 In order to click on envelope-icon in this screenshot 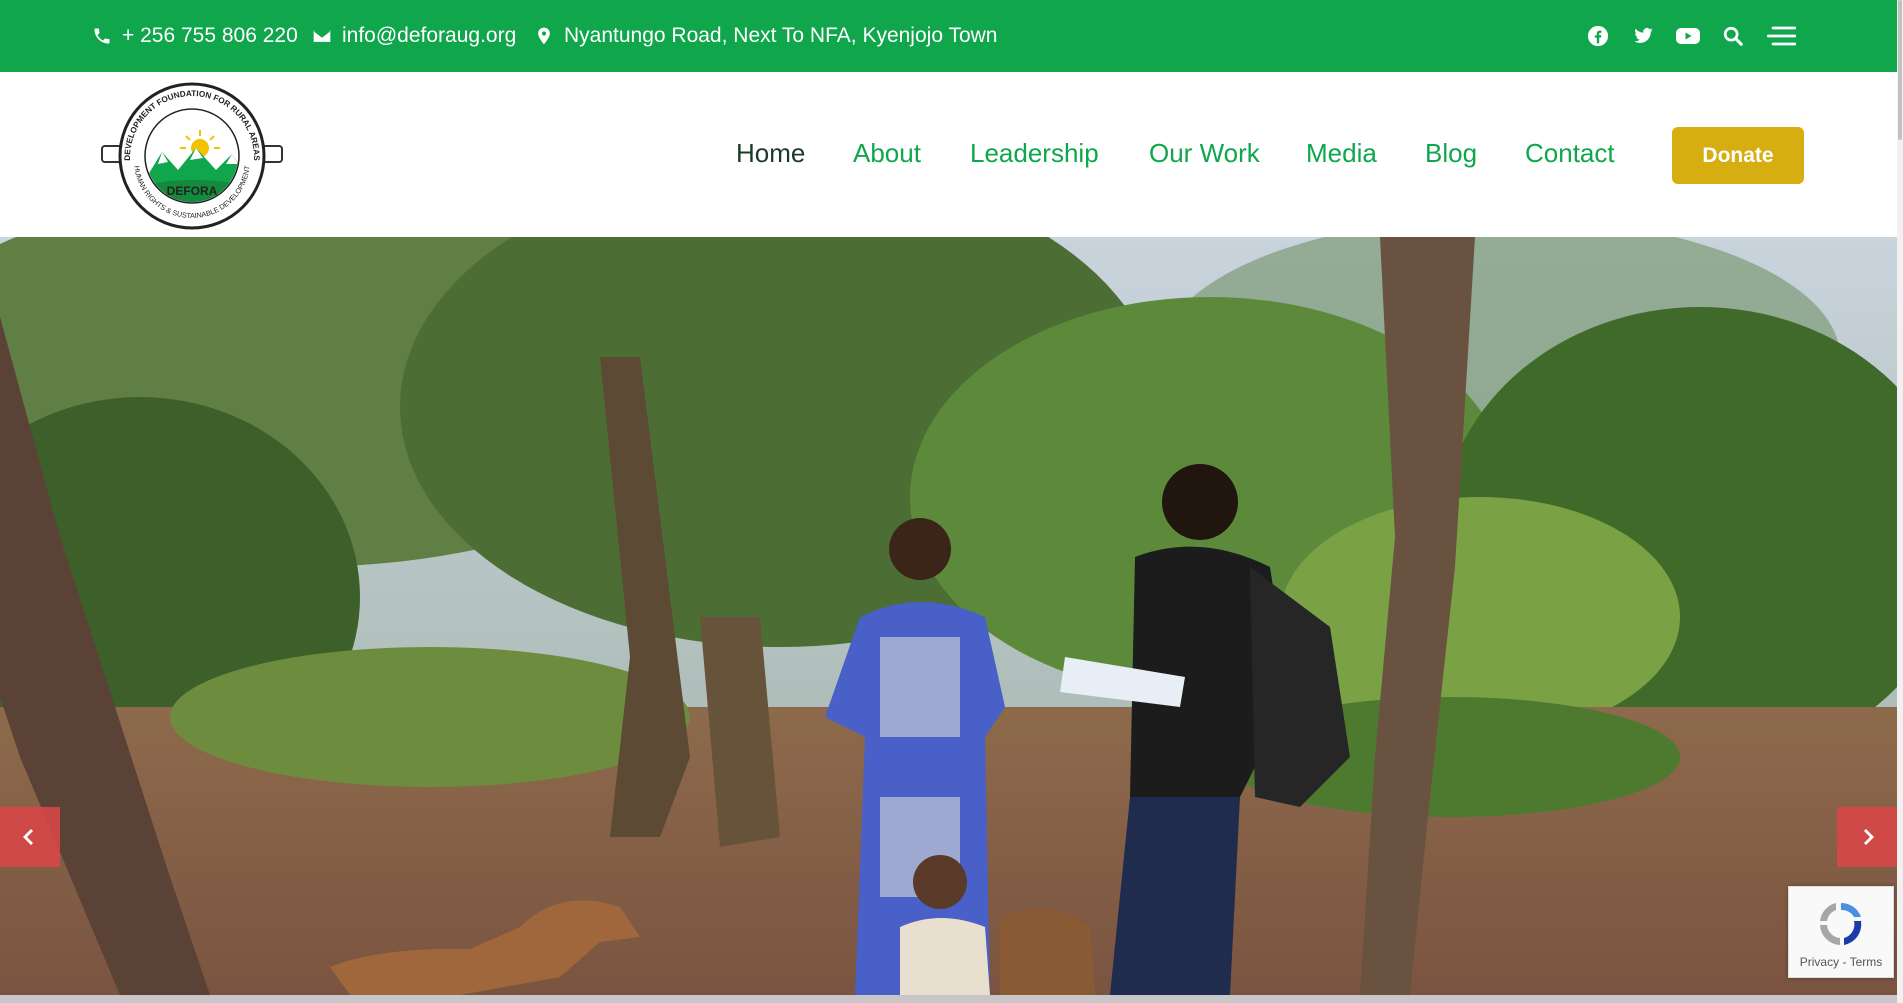, I will do `click(322, 36)`.